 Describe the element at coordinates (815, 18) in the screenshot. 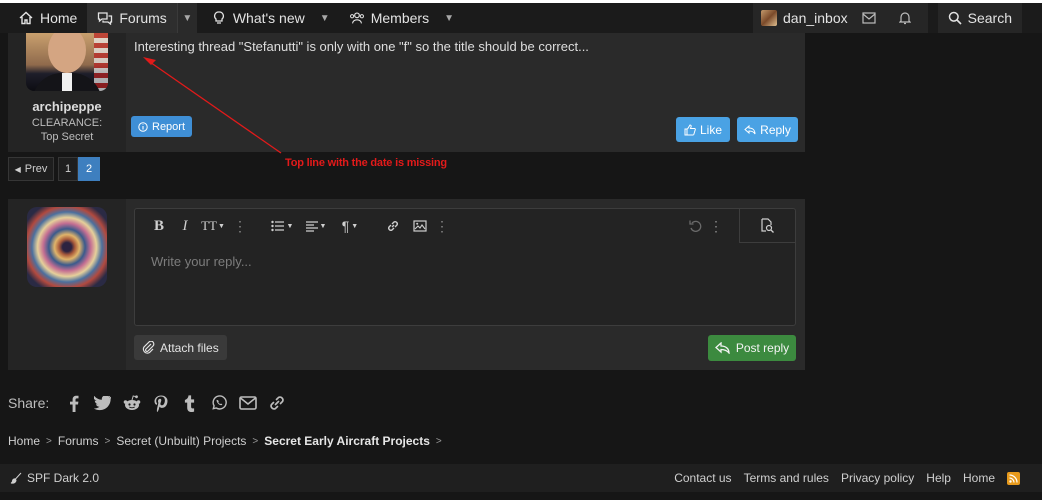

I see `account-username: dan_inbox` at that location.